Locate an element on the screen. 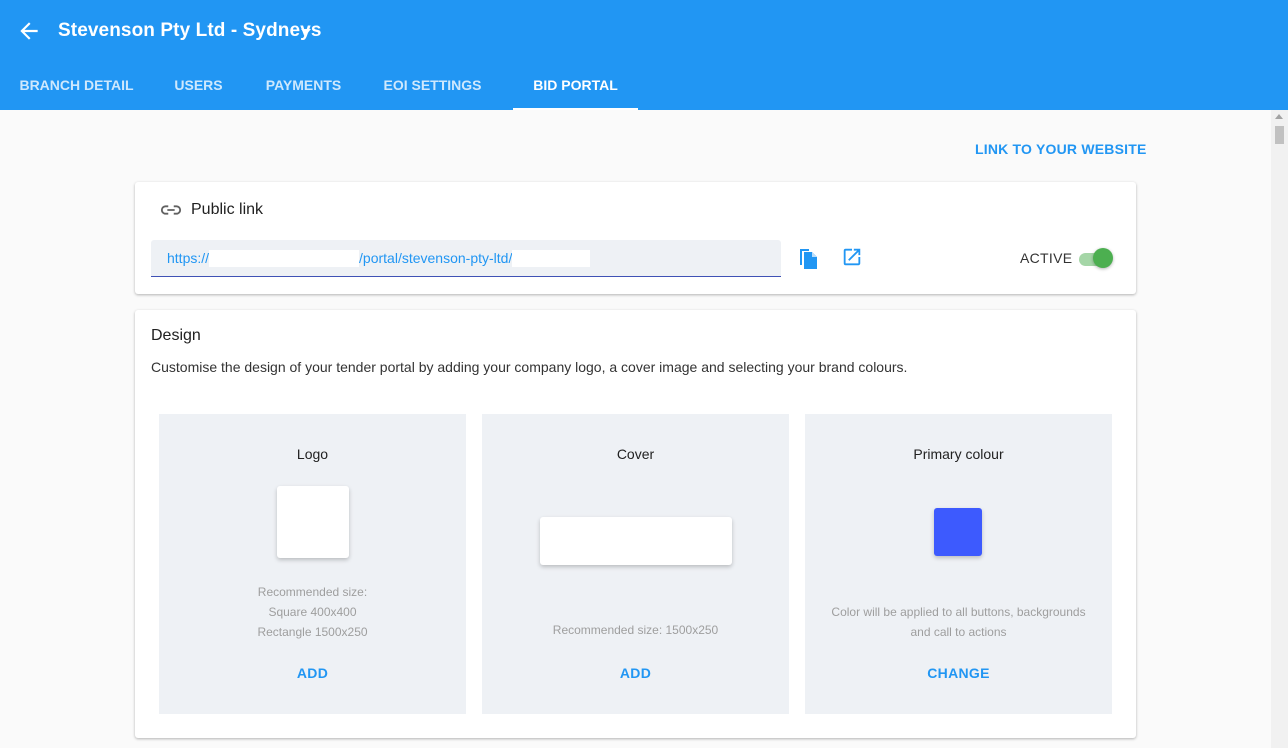 This screenshot has width=1288, height=748. colour-hint-2: and call to actions is located at coordinates (958, 632).